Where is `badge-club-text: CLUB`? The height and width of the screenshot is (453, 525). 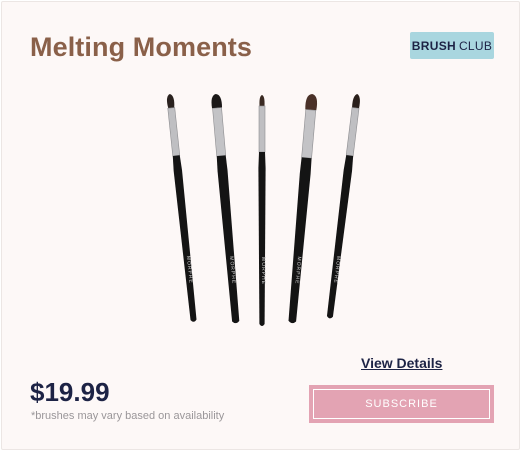
badge-club-text: CLUB is located at coordinates (475, 45).